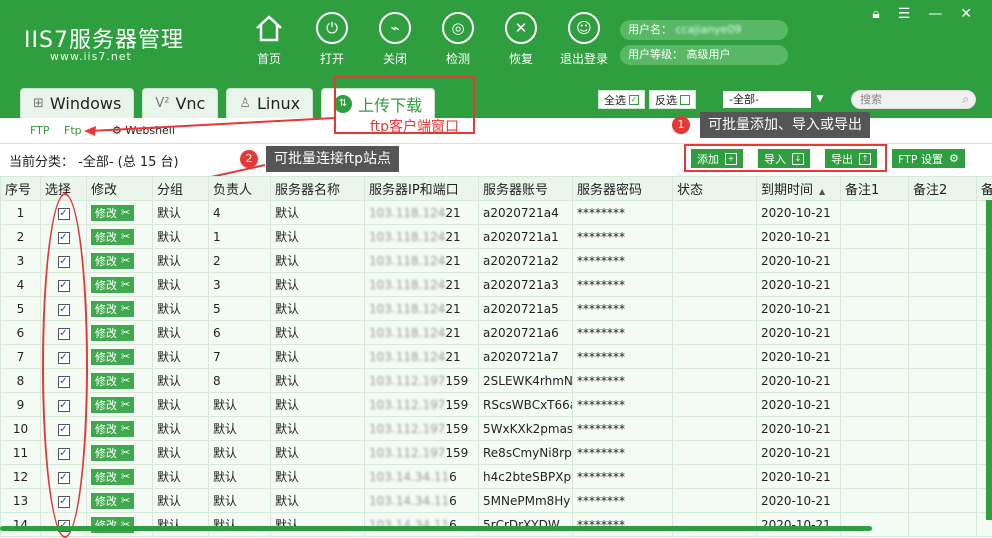 The width and height of the screenshot is (992, 538). I want to click on ip-masked: 103.112.197, so click(407, 453).